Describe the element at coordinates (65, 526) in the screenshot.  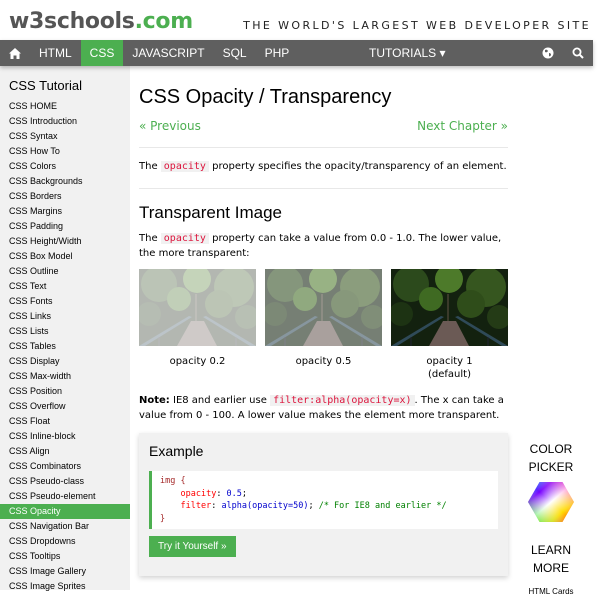
I see `sidebar-item-css-navigation-bar: CSS Navigation Bar` at that location.